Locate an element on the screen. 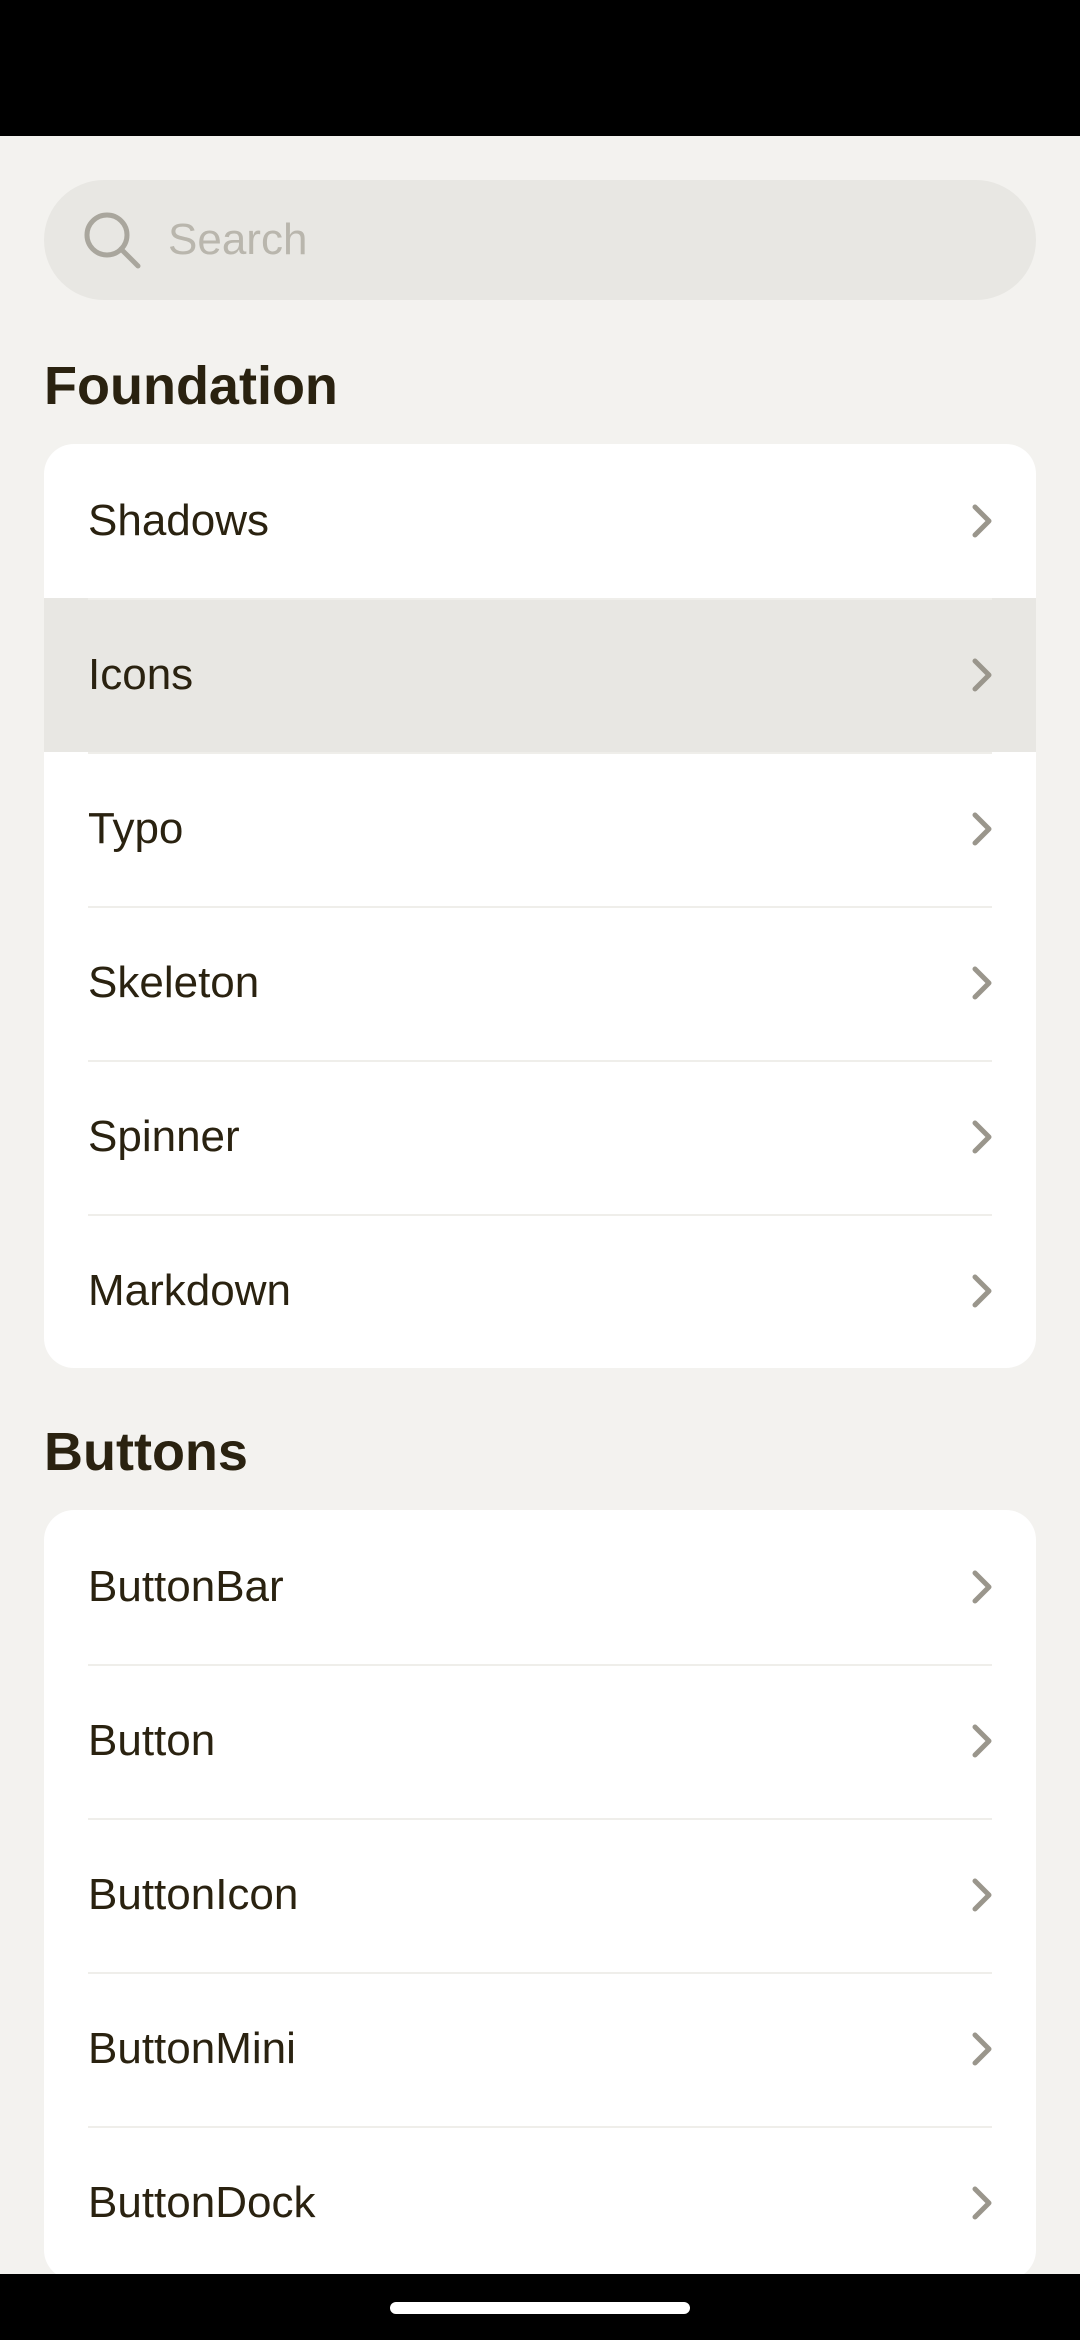 Image resolution: width=1080 pixels, height=2340 pixels. list-item-label: ButtonBar is located at coordinates (186, 1586).